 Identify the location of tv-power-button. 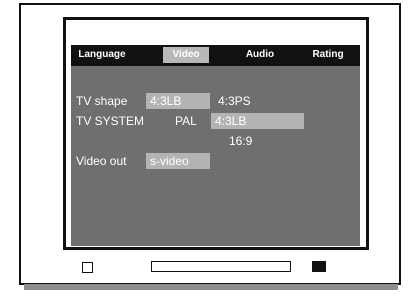
(319, 266).